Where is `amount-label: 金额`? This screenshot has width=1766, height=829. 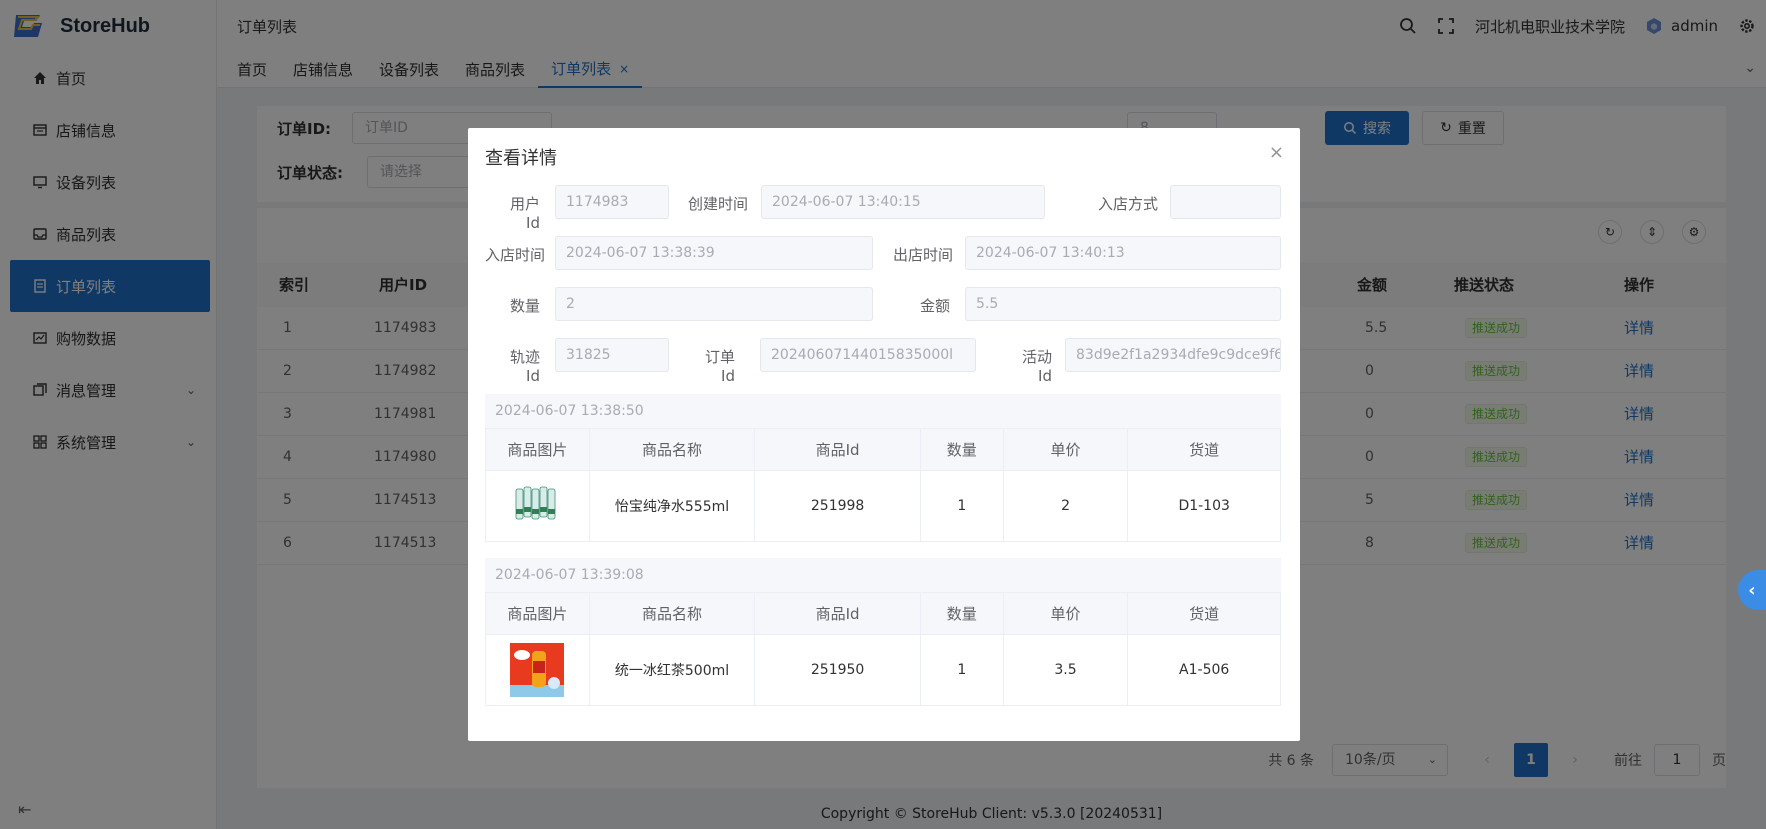 amount-label: 金额 is located at coordinates (934, 306).